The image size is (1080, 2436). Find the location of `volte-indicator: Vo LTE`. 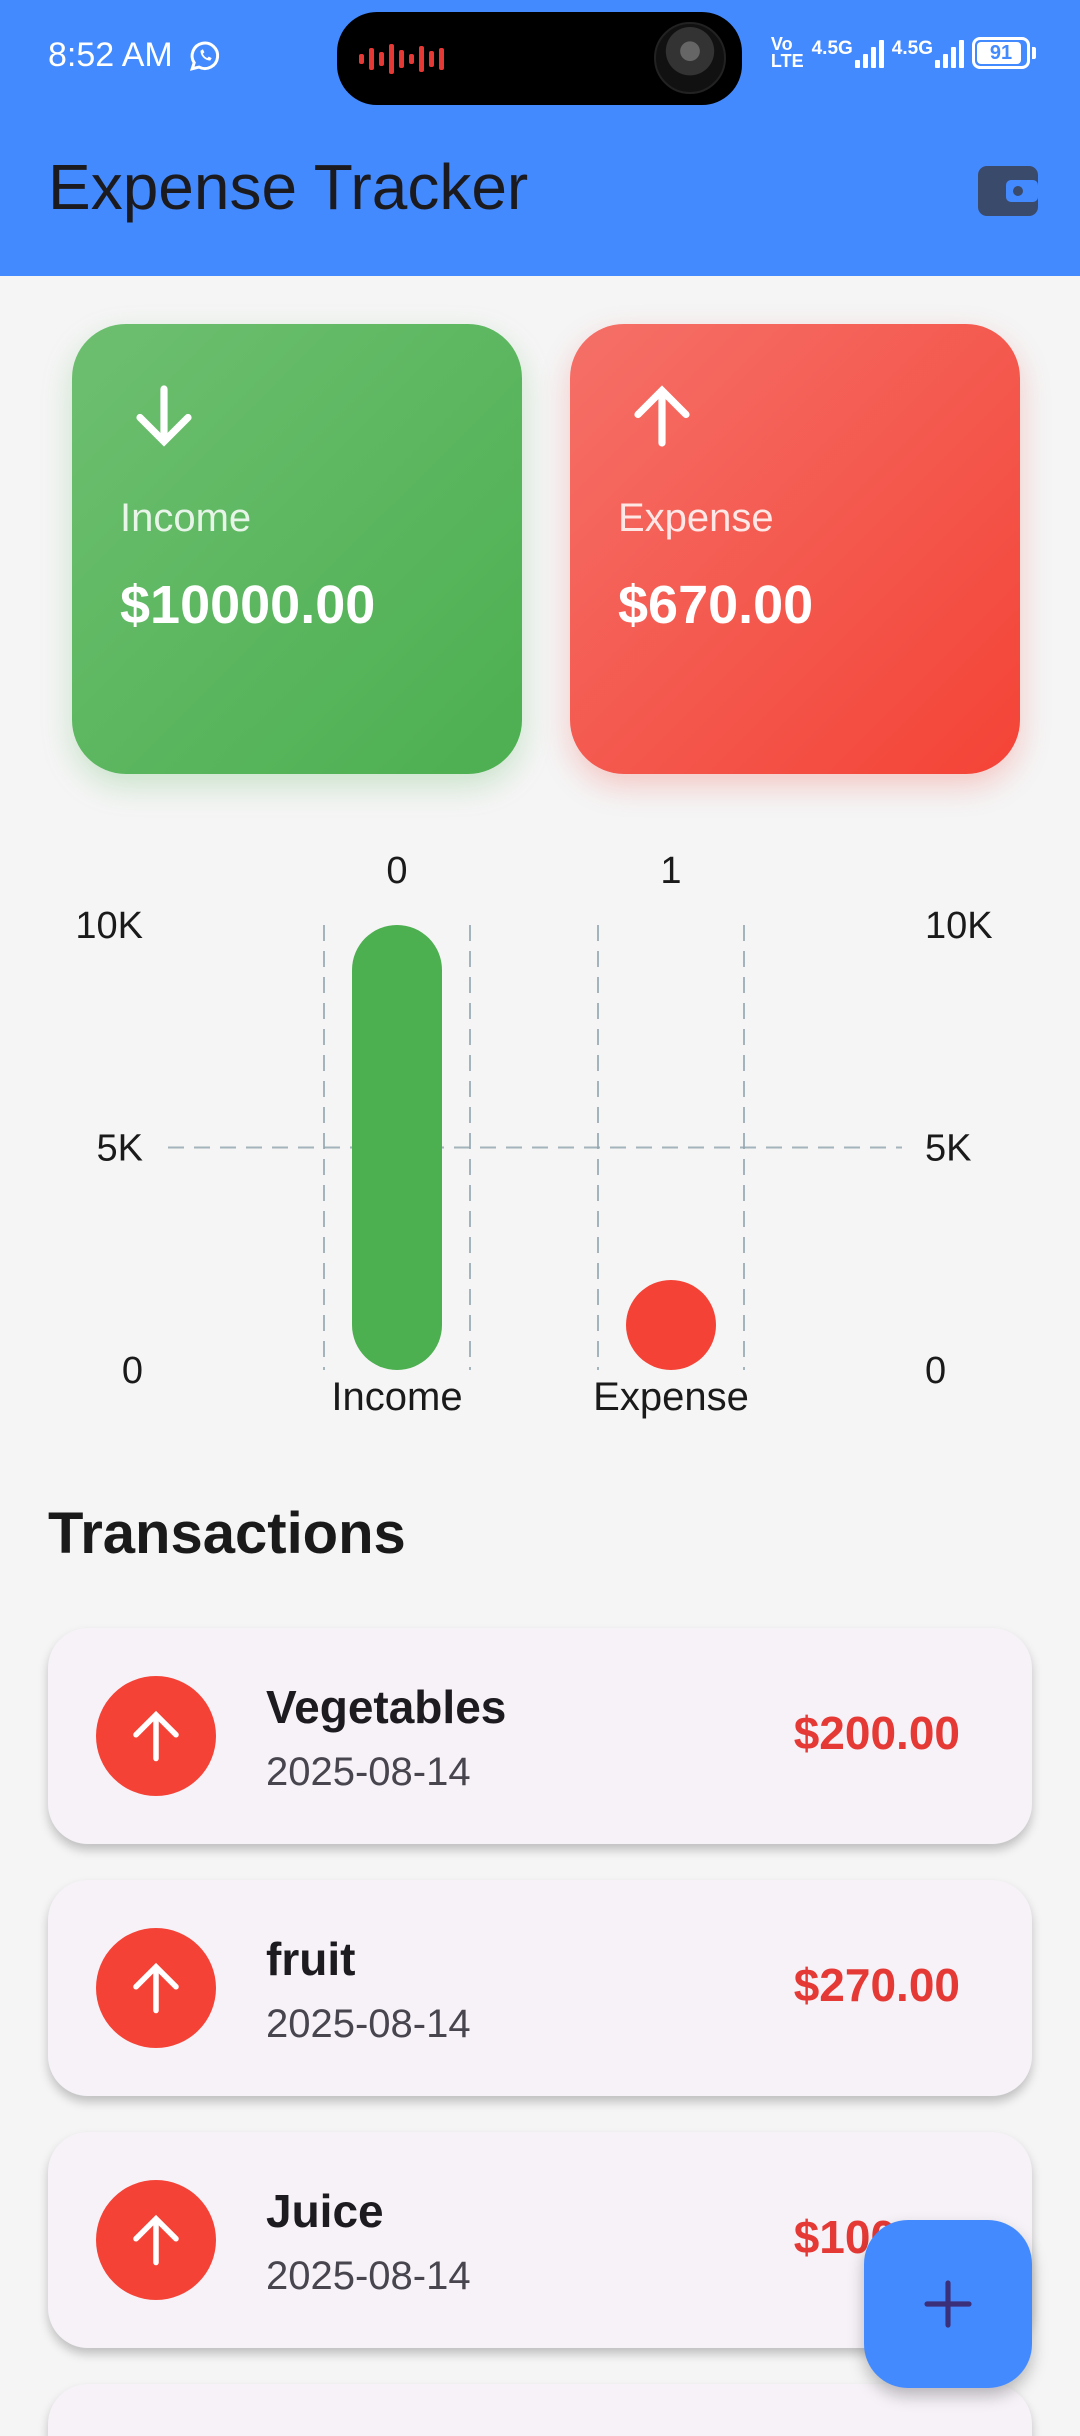

volte-indicator: Vo LTE is located at coordinates (787, 53).